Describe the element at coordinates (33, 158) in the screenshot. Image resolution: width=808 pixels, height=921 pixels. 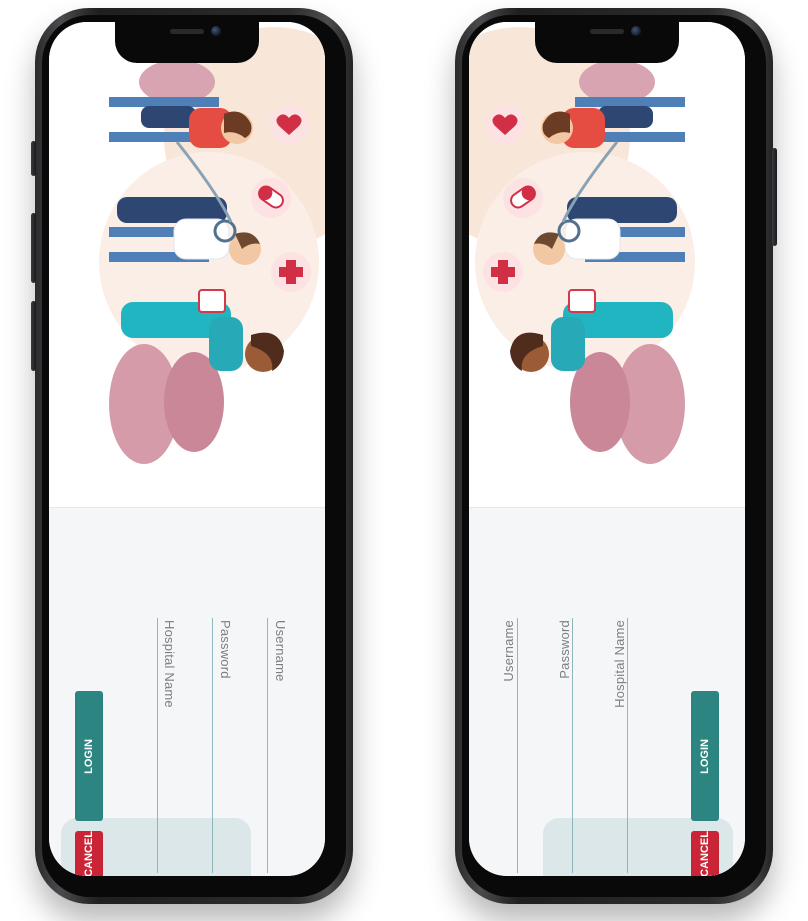
I see `silent-switch` at that location.